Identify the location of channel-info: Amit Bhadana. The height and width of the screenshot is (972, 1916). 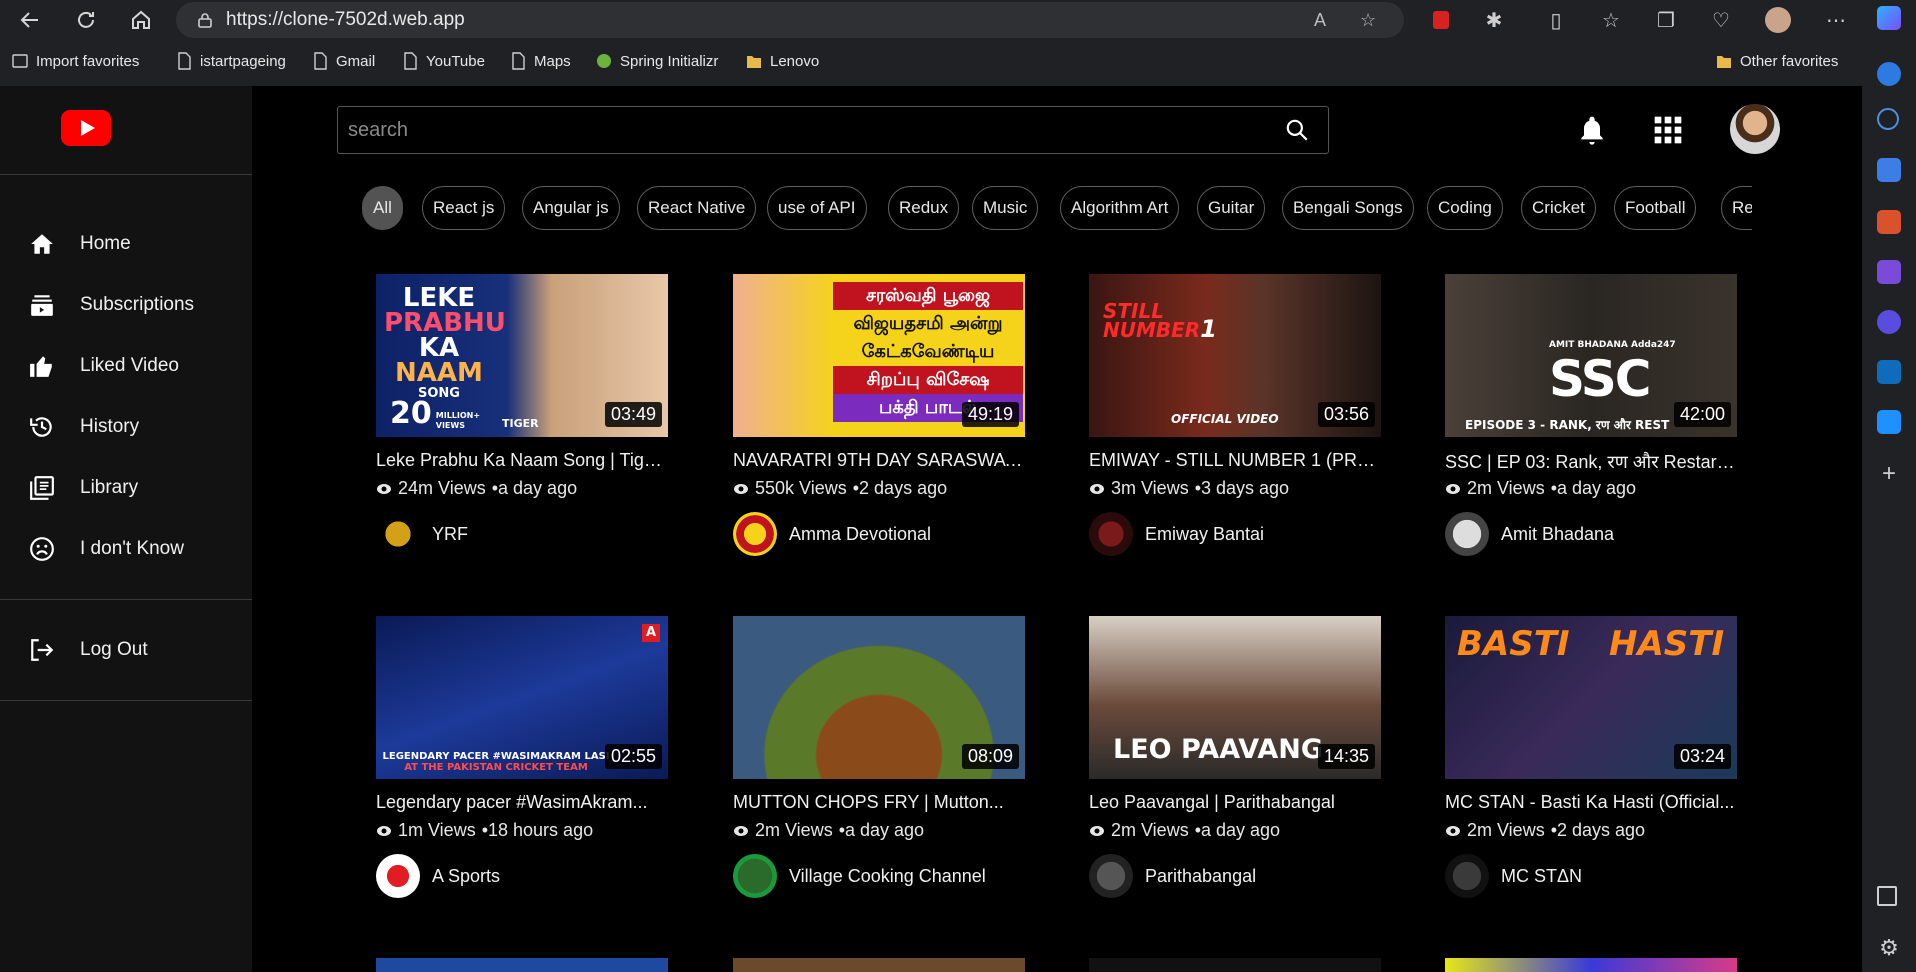
(1529, 534).